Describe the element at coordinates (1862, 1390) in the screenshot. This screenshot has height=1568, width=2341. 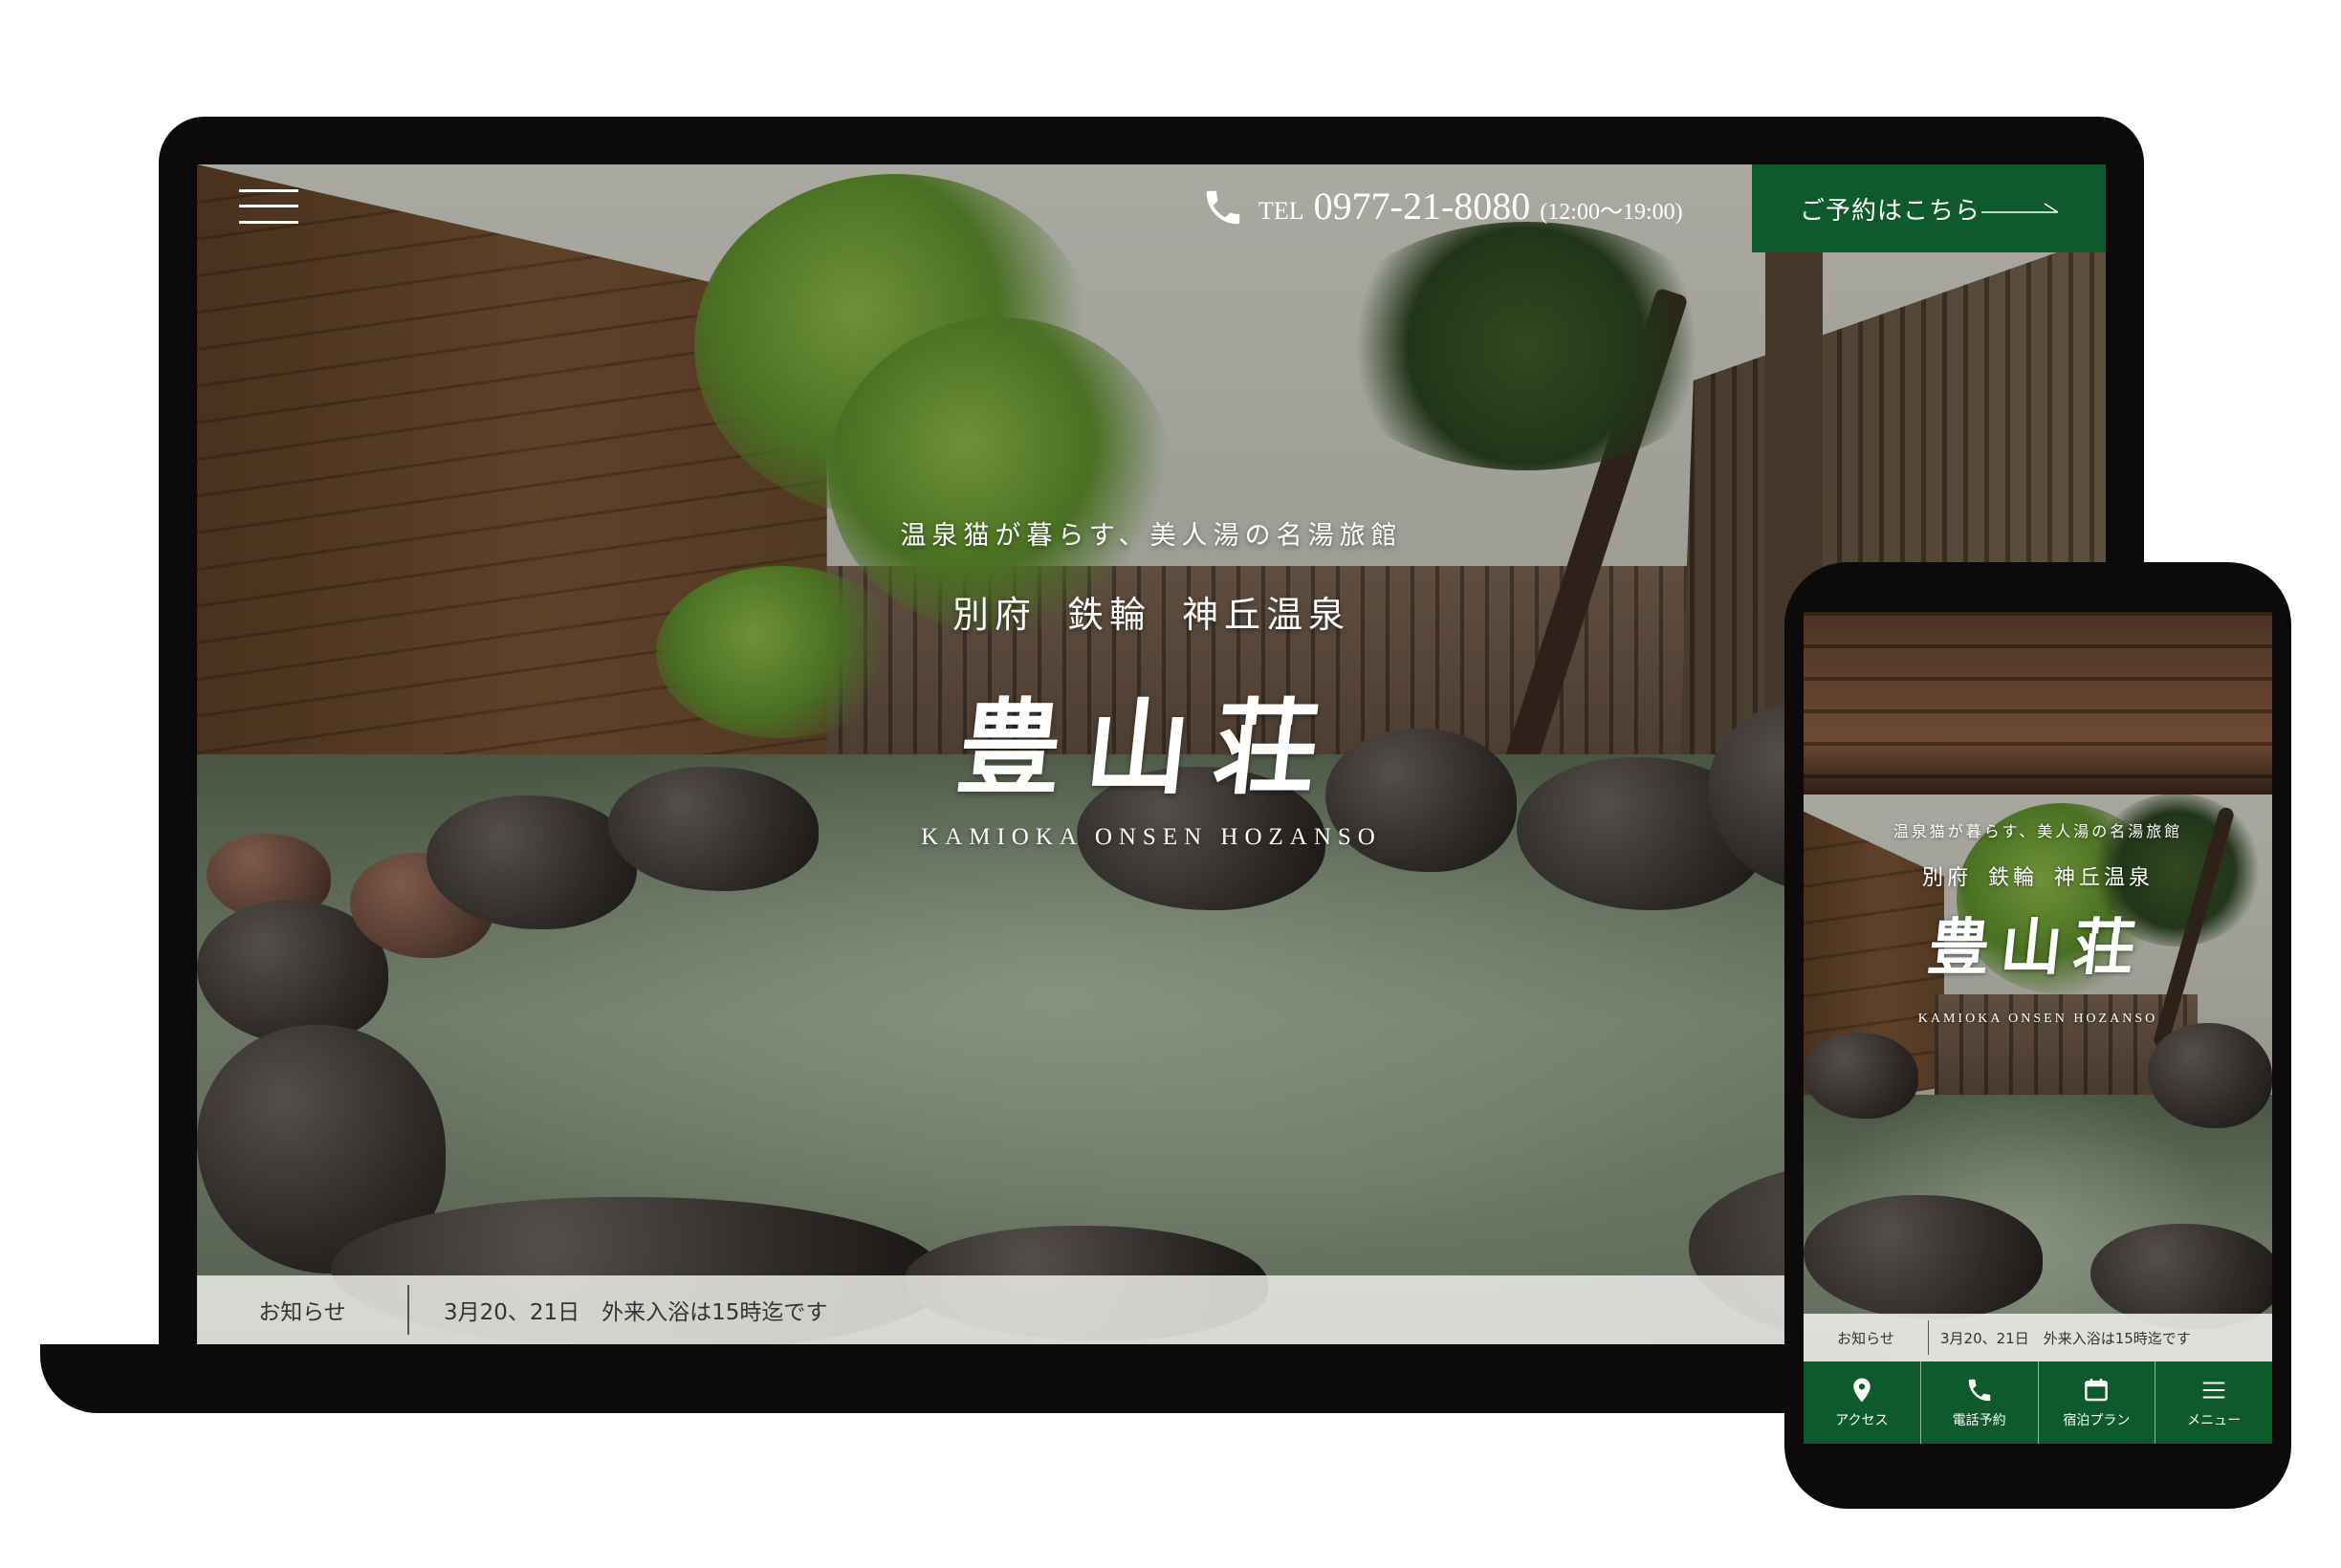
I see `map-pin-icon` at that location.